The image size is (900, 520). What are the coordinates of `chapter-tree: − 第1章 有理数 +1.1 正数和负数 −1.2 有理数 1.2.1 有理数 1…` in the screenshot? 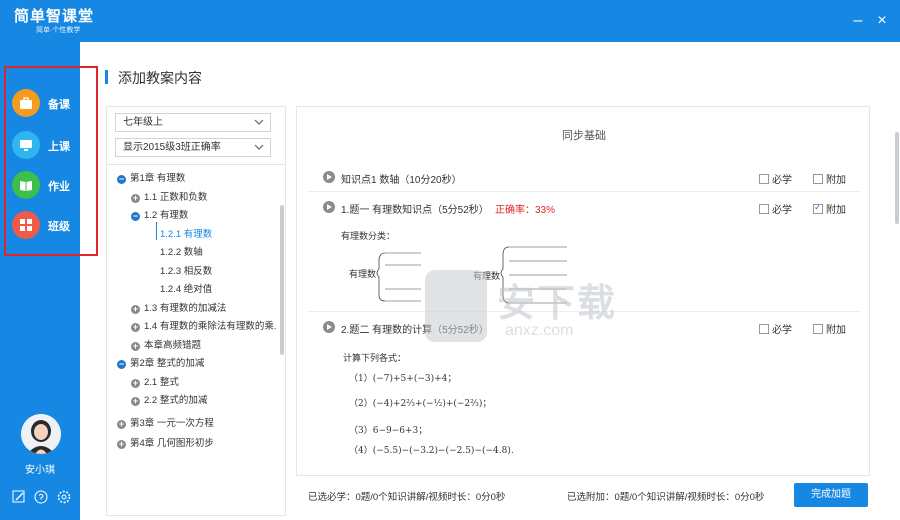 It's located at (196, 340).